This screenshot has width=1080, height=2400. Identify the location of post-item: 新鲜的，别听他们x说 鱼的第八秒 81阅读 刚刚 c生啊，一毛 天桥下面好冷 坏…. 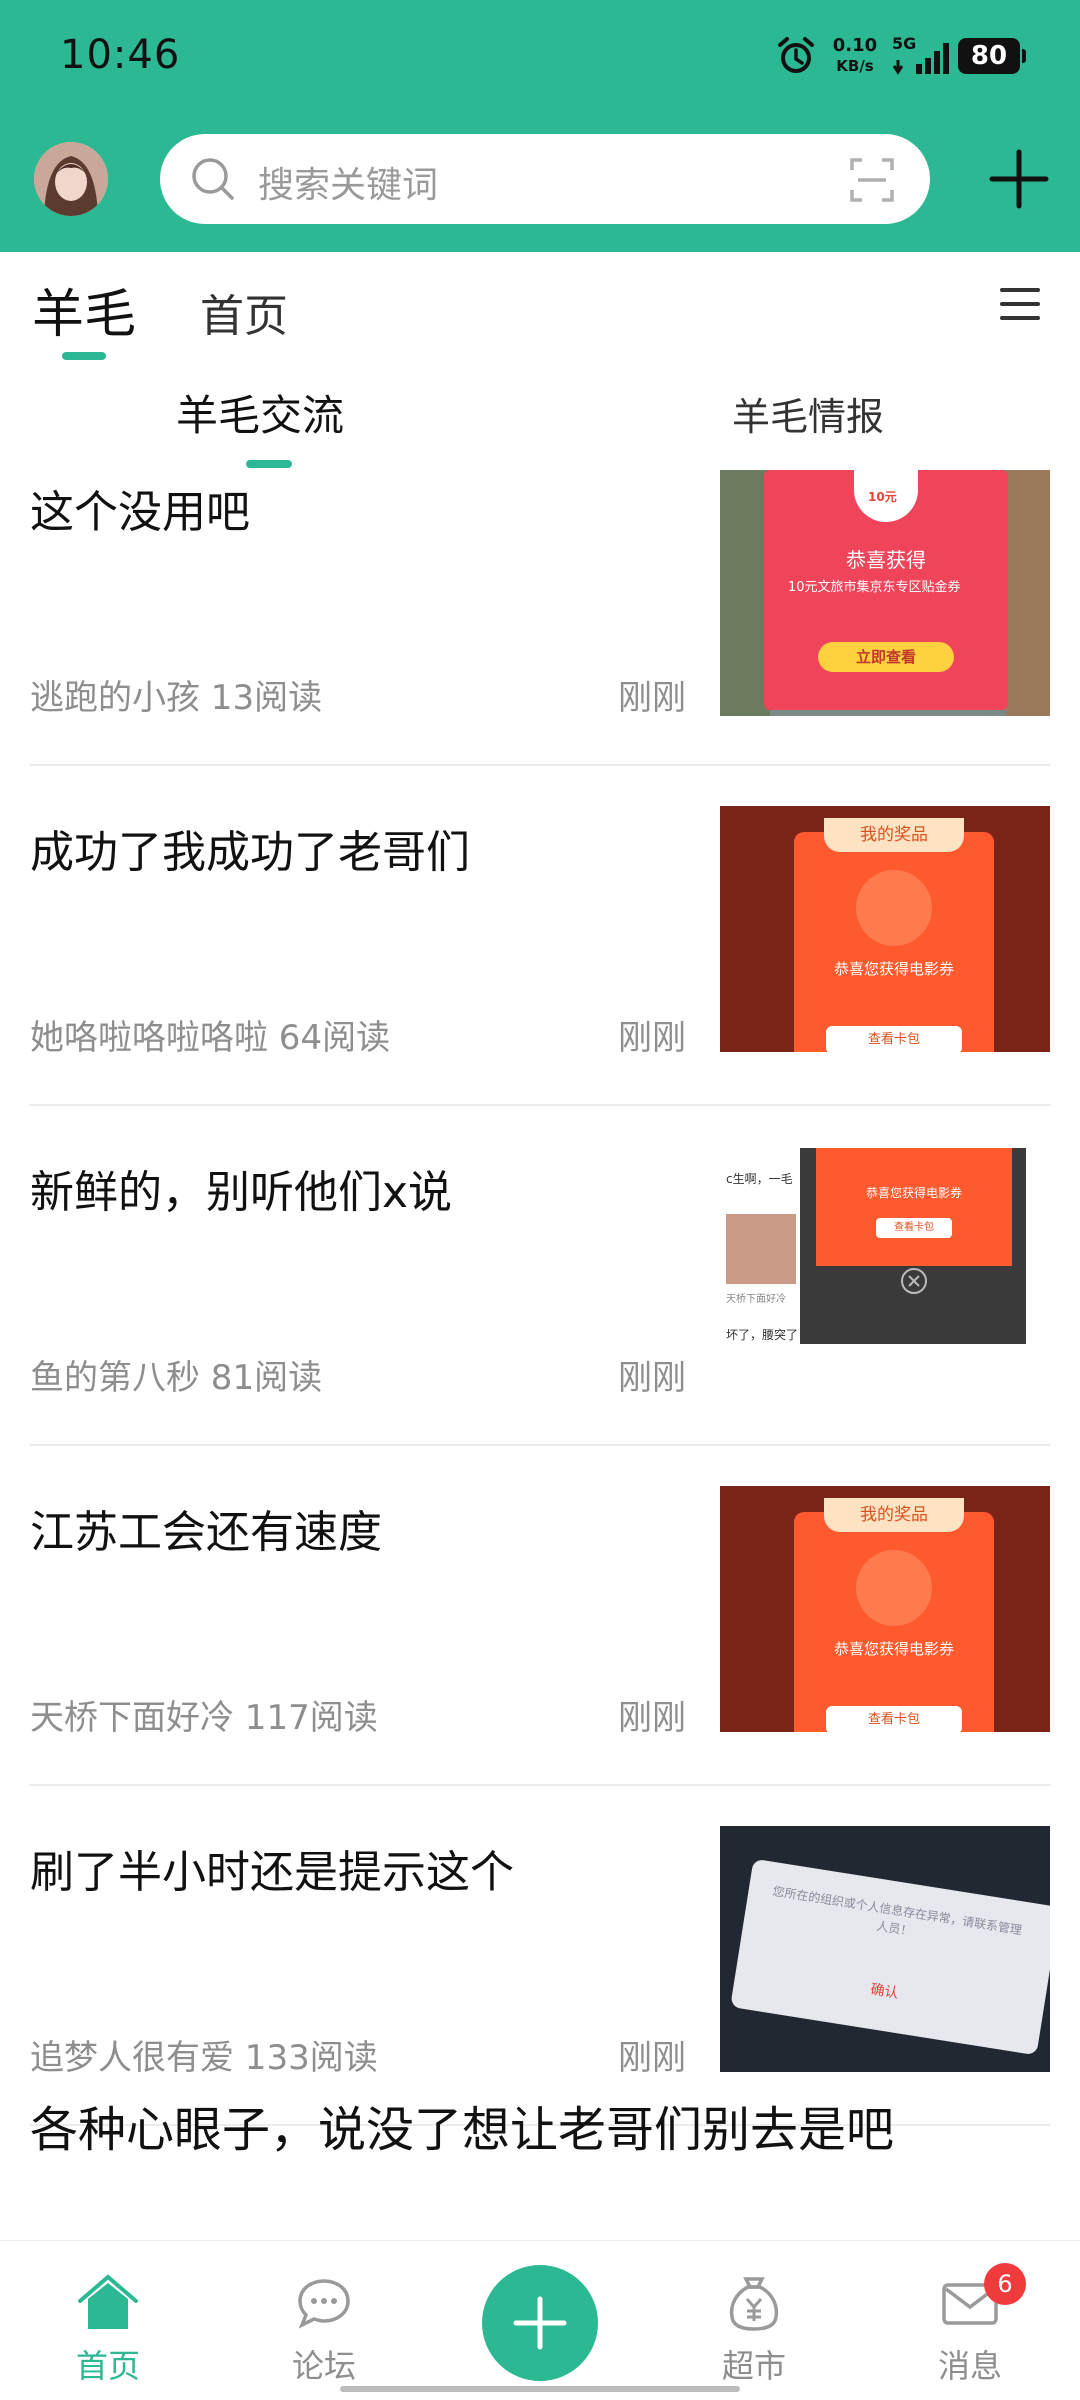
(540, 1318).